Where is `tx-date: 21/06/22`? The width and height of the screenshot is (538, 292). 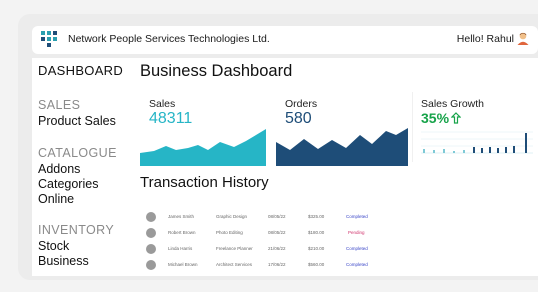 tx-date: 21/06/22 is located at coordinates (277, 248).